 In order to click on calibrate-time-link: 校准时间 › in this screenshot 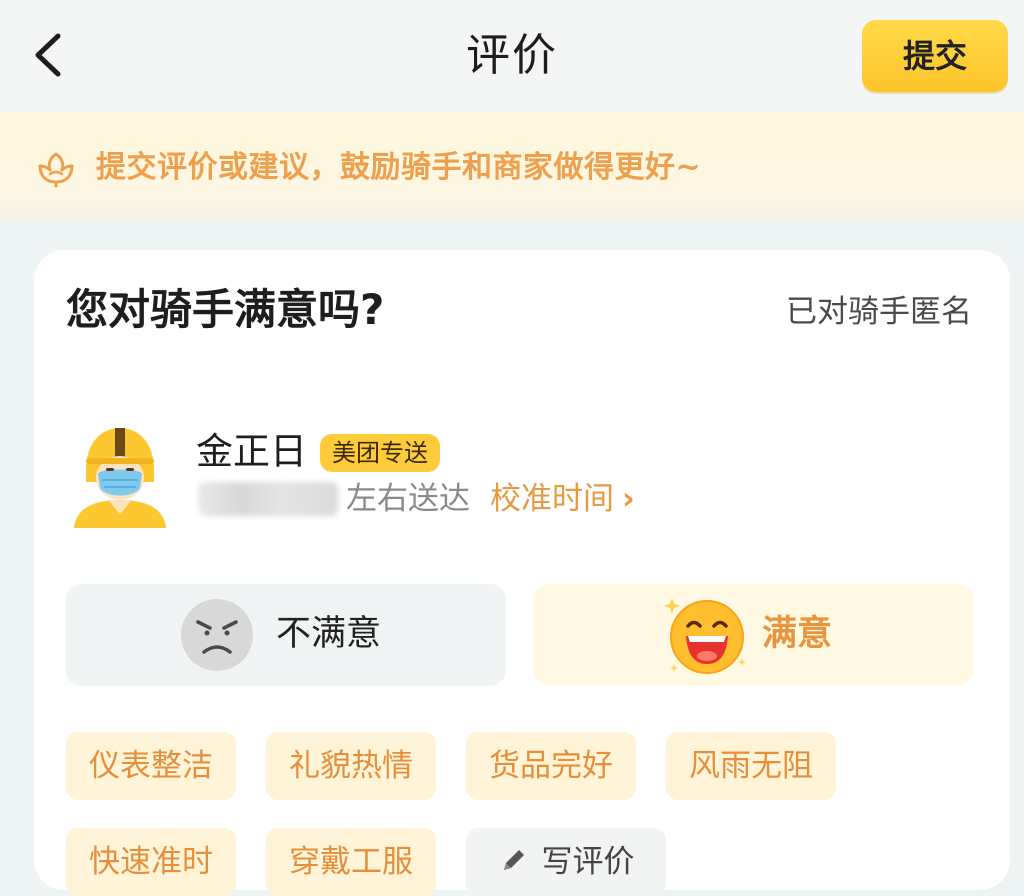, I will do `click(562, 499)`.